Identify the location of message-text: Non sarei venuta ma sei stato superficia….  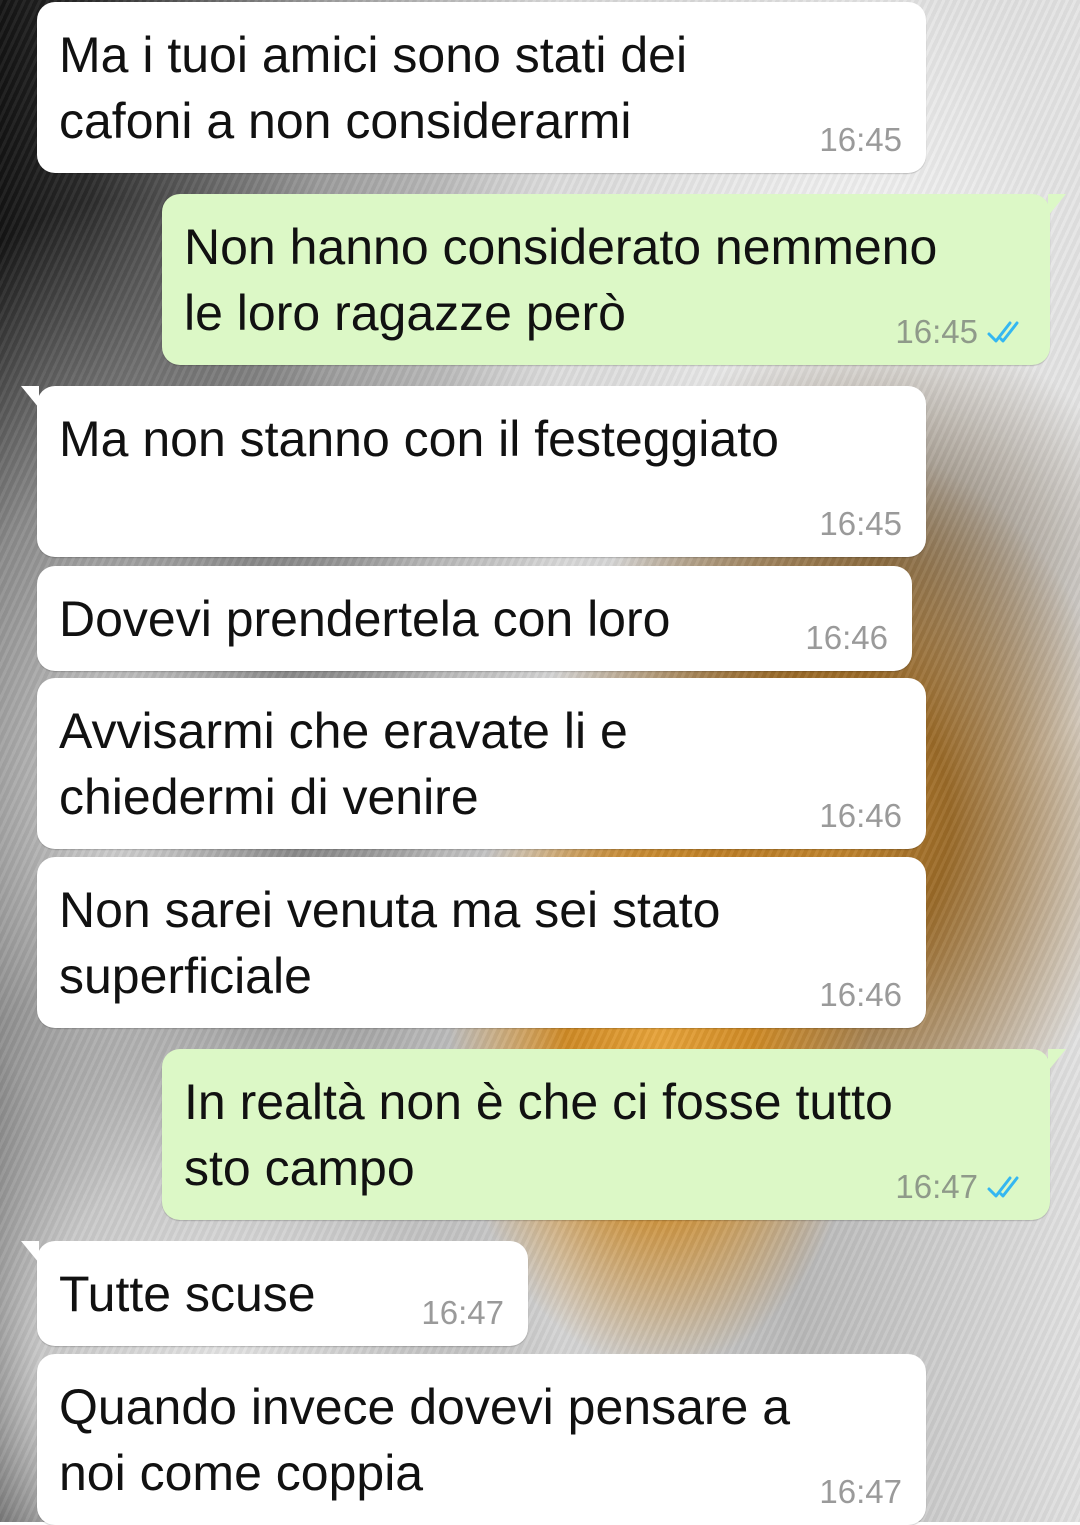
(390, 943).